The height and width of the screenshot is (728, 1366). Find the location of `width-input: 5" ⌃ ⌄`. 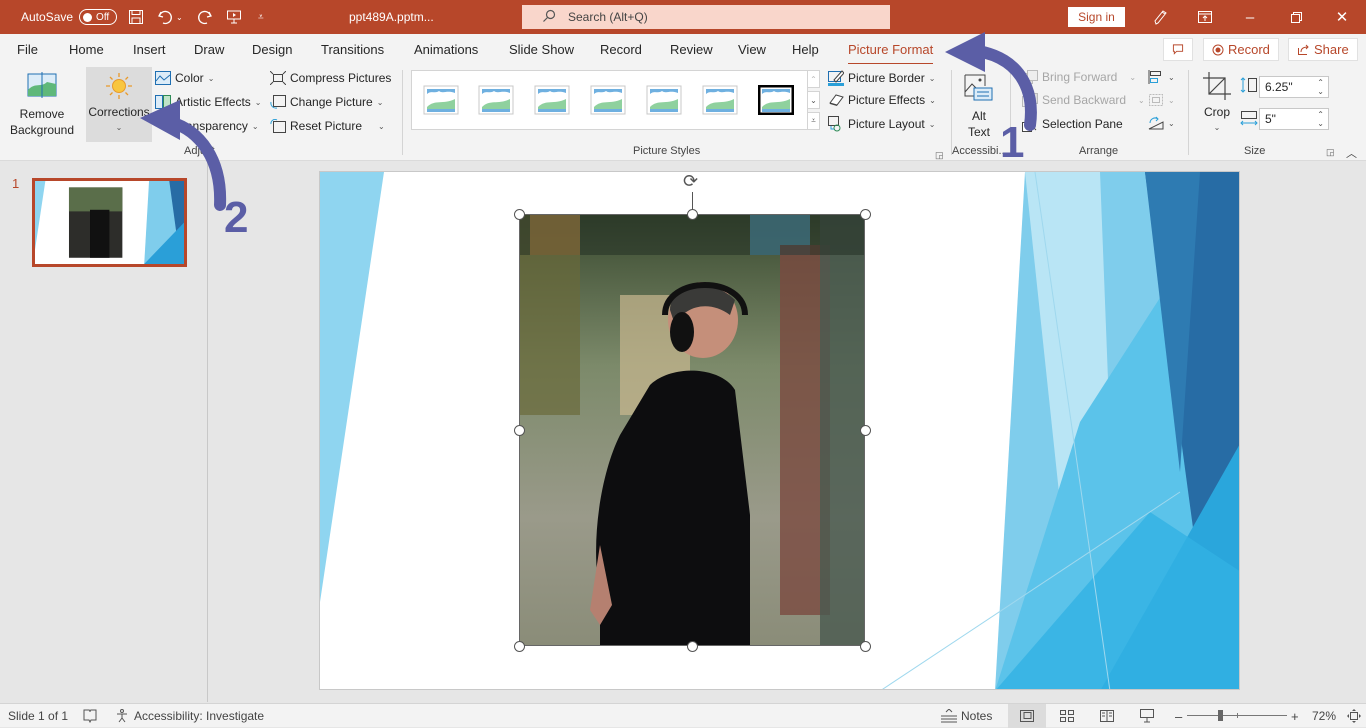

width-input: 5" ⌃ ⌄ is located at coordinates (1294, 119).